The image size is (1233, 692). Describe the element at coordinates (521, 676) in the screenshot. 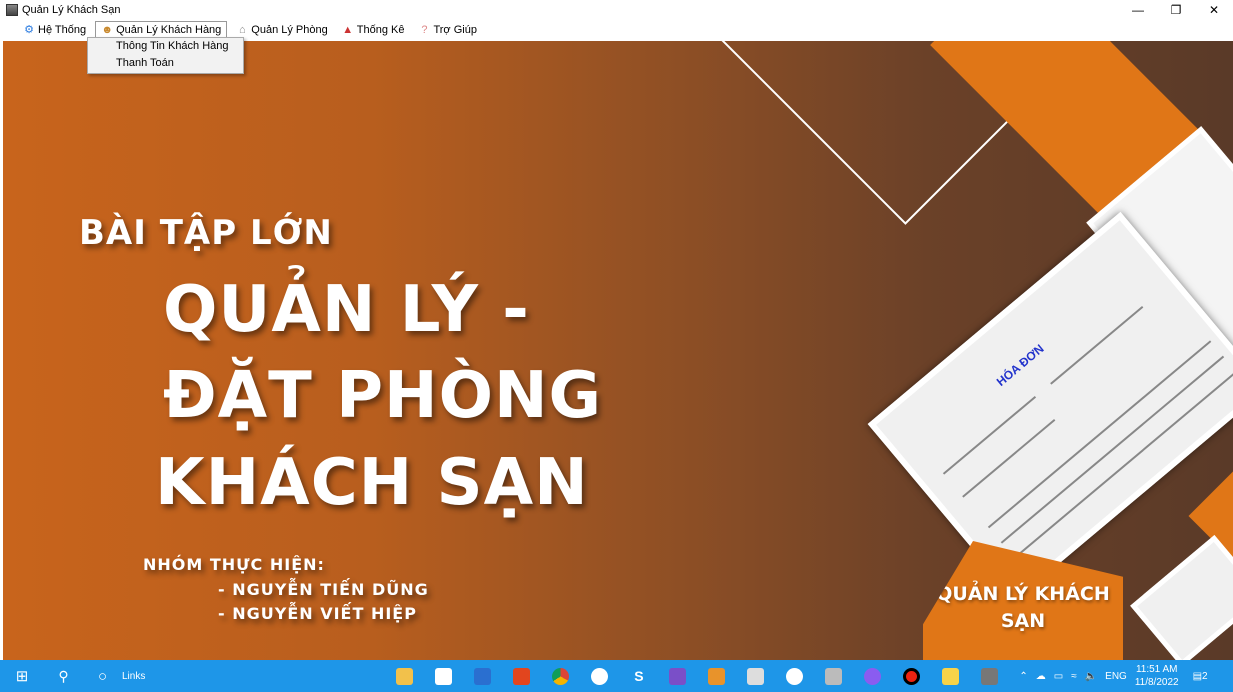

I see `office-icon` at that location.